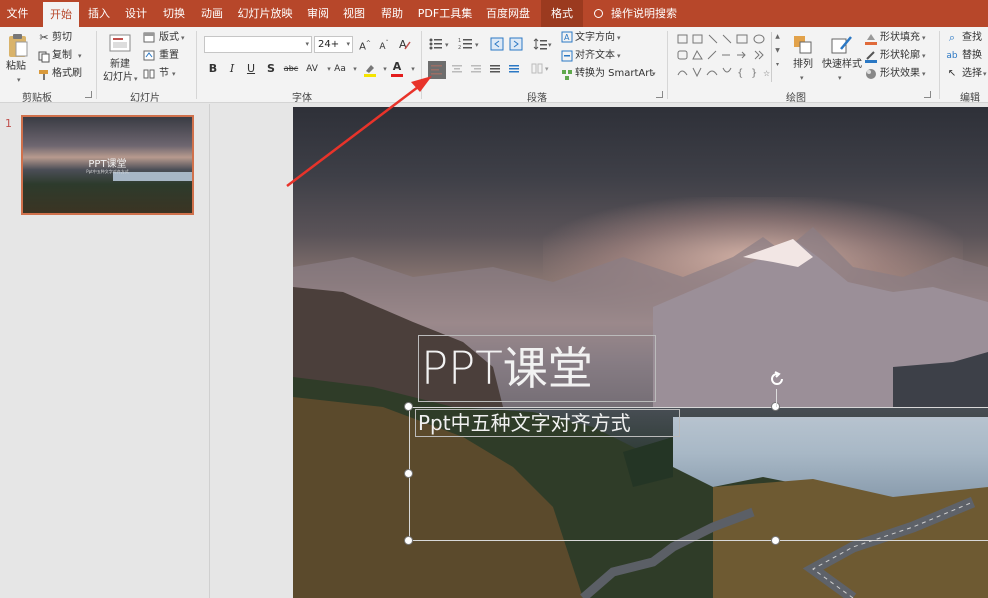 Image resolution: width=988 pixels, height=598 pixels. What do you see at coordinates (213, 69) in the screenshot?
I see `bold-button: B` at bounding box center [213, 69].